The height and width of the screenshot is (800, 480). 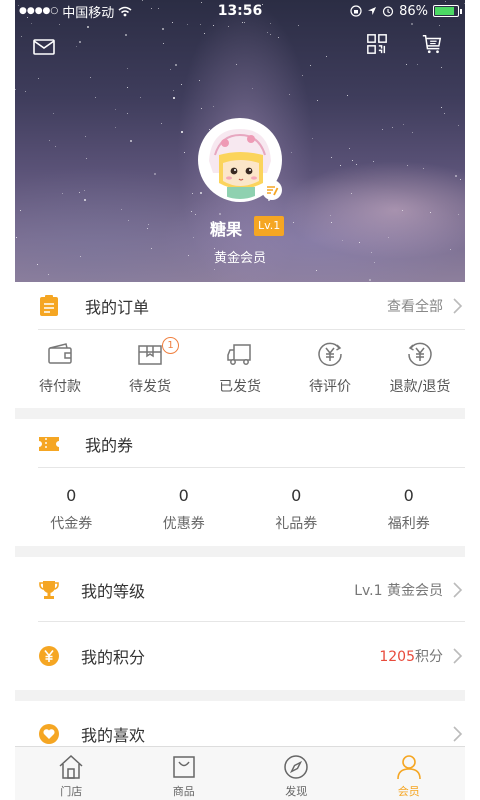 What do you see at coordinates (71, 773) in the screenshot?
I see `tab-store: 门店` at bounding box center [71, 773].